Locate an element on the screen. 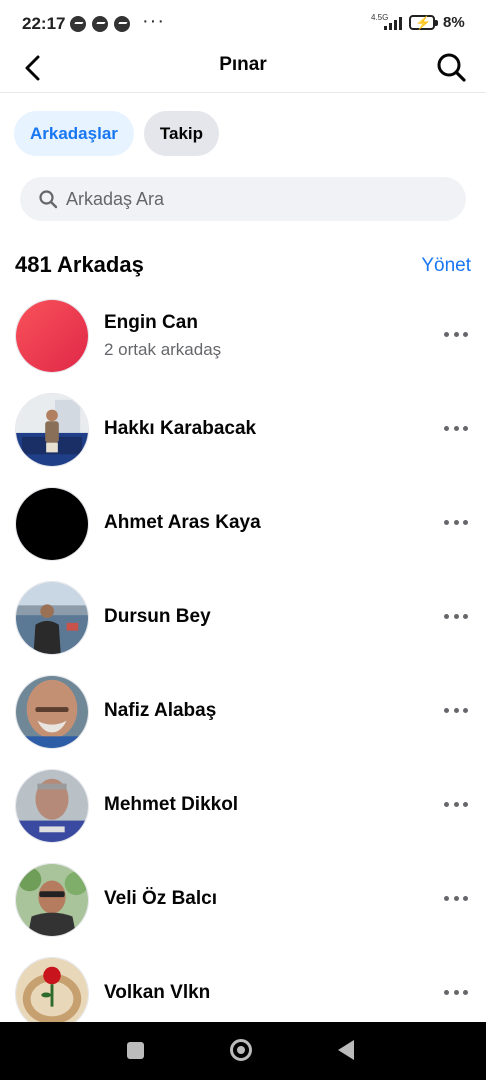 The height and width of the screenshot is (1080, 486). overflow-dots: ··· is located at coordinates (153, 21).